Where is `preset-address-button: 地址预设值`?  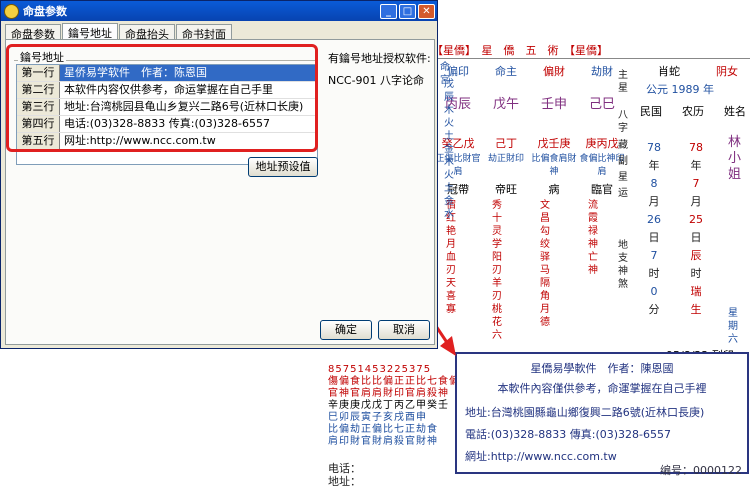 preset-address-button: 地址预设值 is located at coordinates (283, 167).